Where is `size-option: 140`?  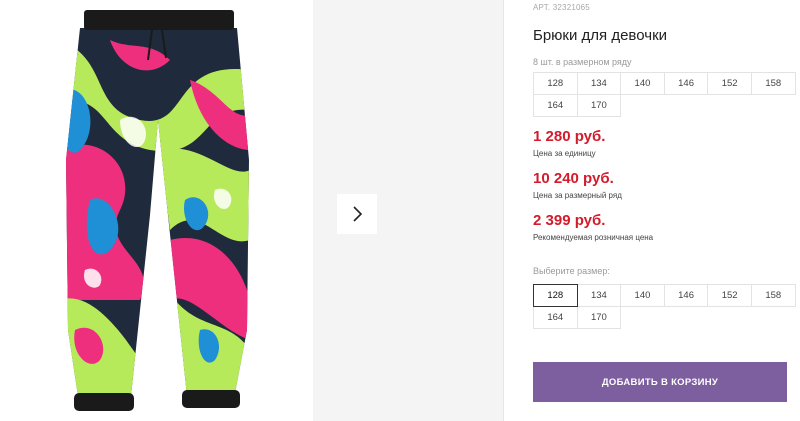
size-option: 140 is located at coordinates (642, 295).